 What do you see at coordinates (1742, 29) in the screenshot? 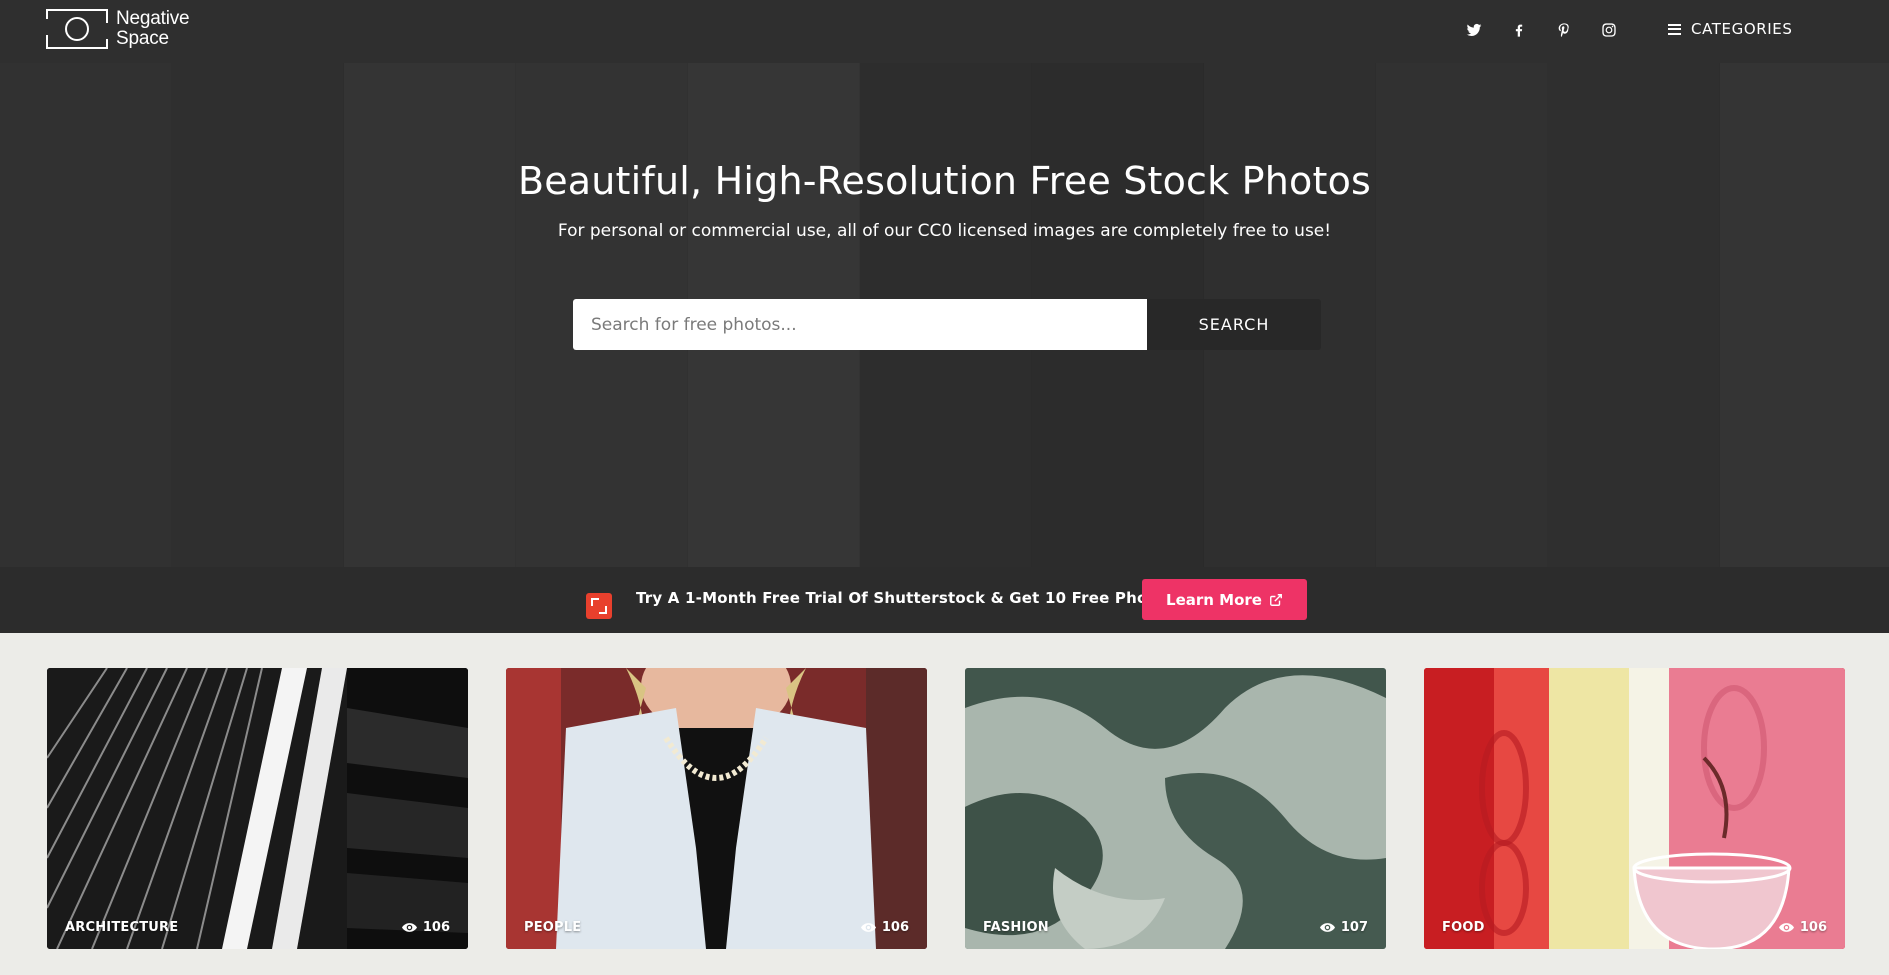
I see `categories-label: CATEGORIES` at bounding box center [1742, 29].